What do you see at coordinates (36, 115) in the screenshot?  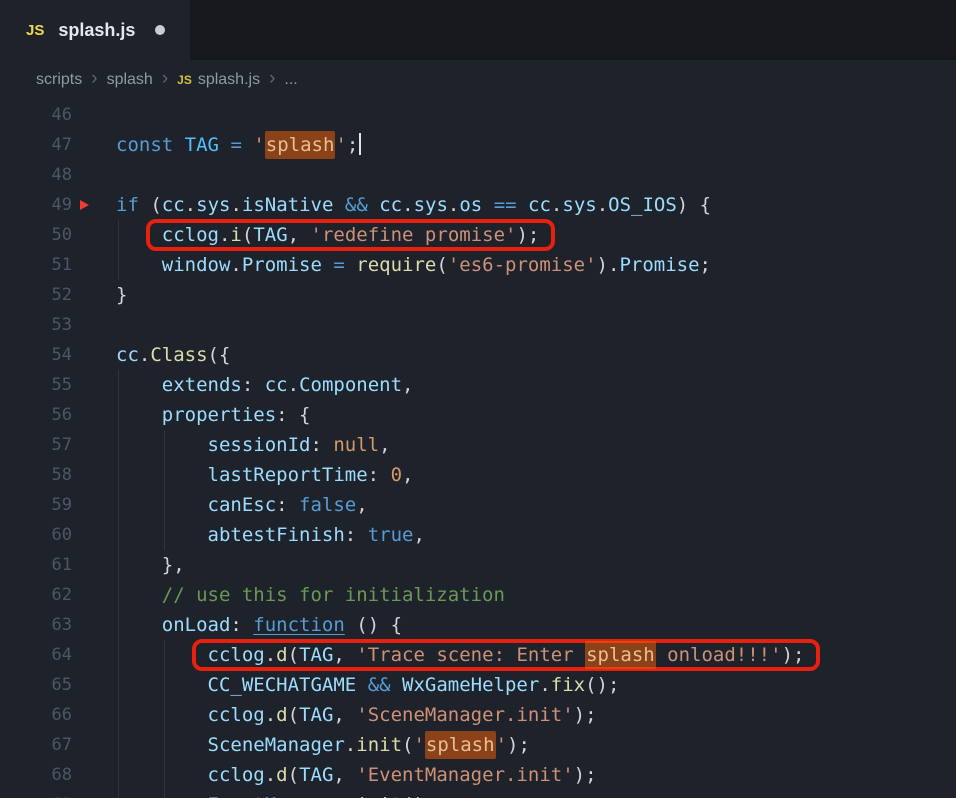 I see `line-number: 46` at bounding box center [36, 115].